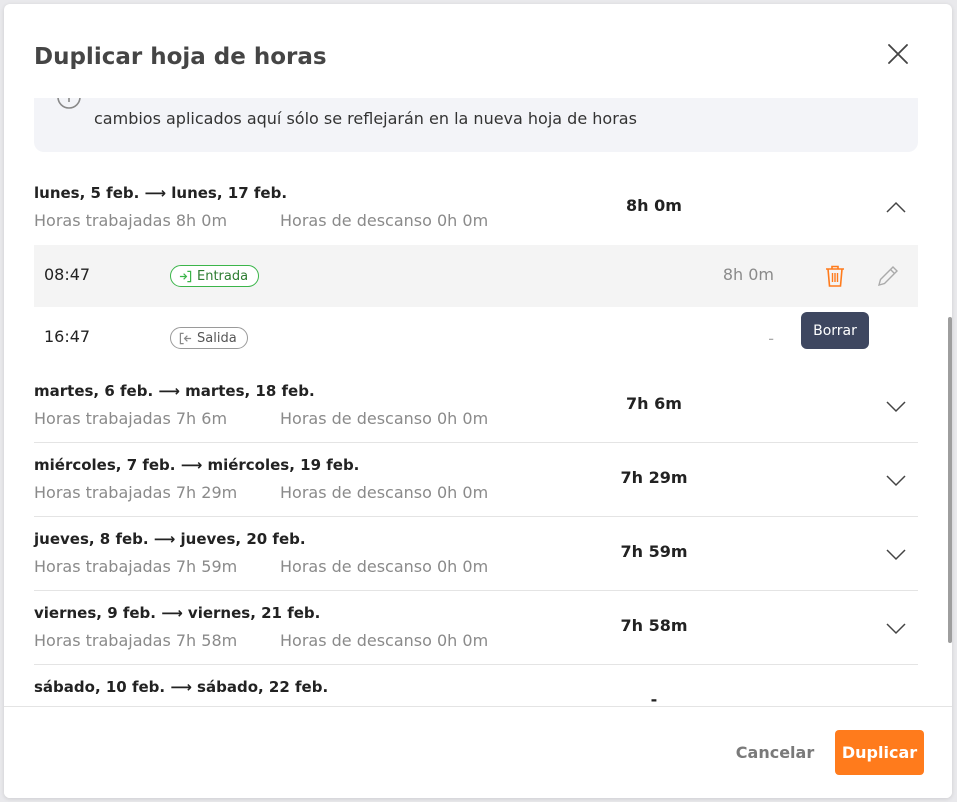 The height and width of the screenshot is (802, 957). What do you see at coordinates (131, 418) in the screenshot?
I see `day-worked-hours: Horas trabajadas 7h 6m` at bounding box center [131, 418].